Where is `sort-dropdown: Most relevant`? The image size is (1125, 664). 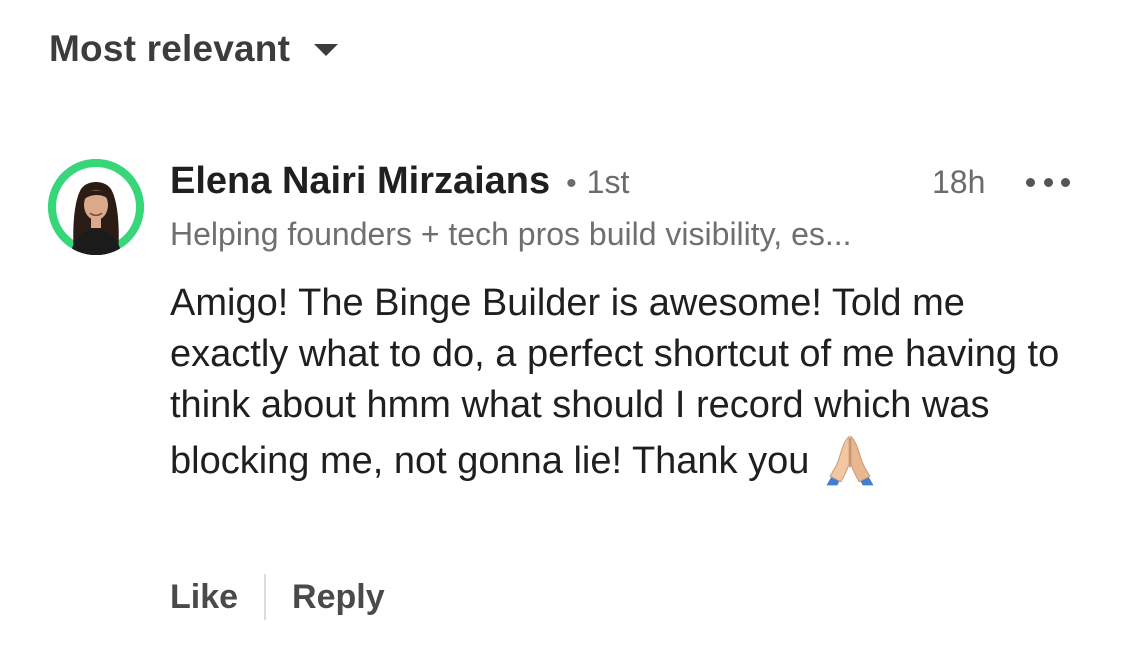 sort-dropdown: Most relevant is located at coordinates (194, 49).